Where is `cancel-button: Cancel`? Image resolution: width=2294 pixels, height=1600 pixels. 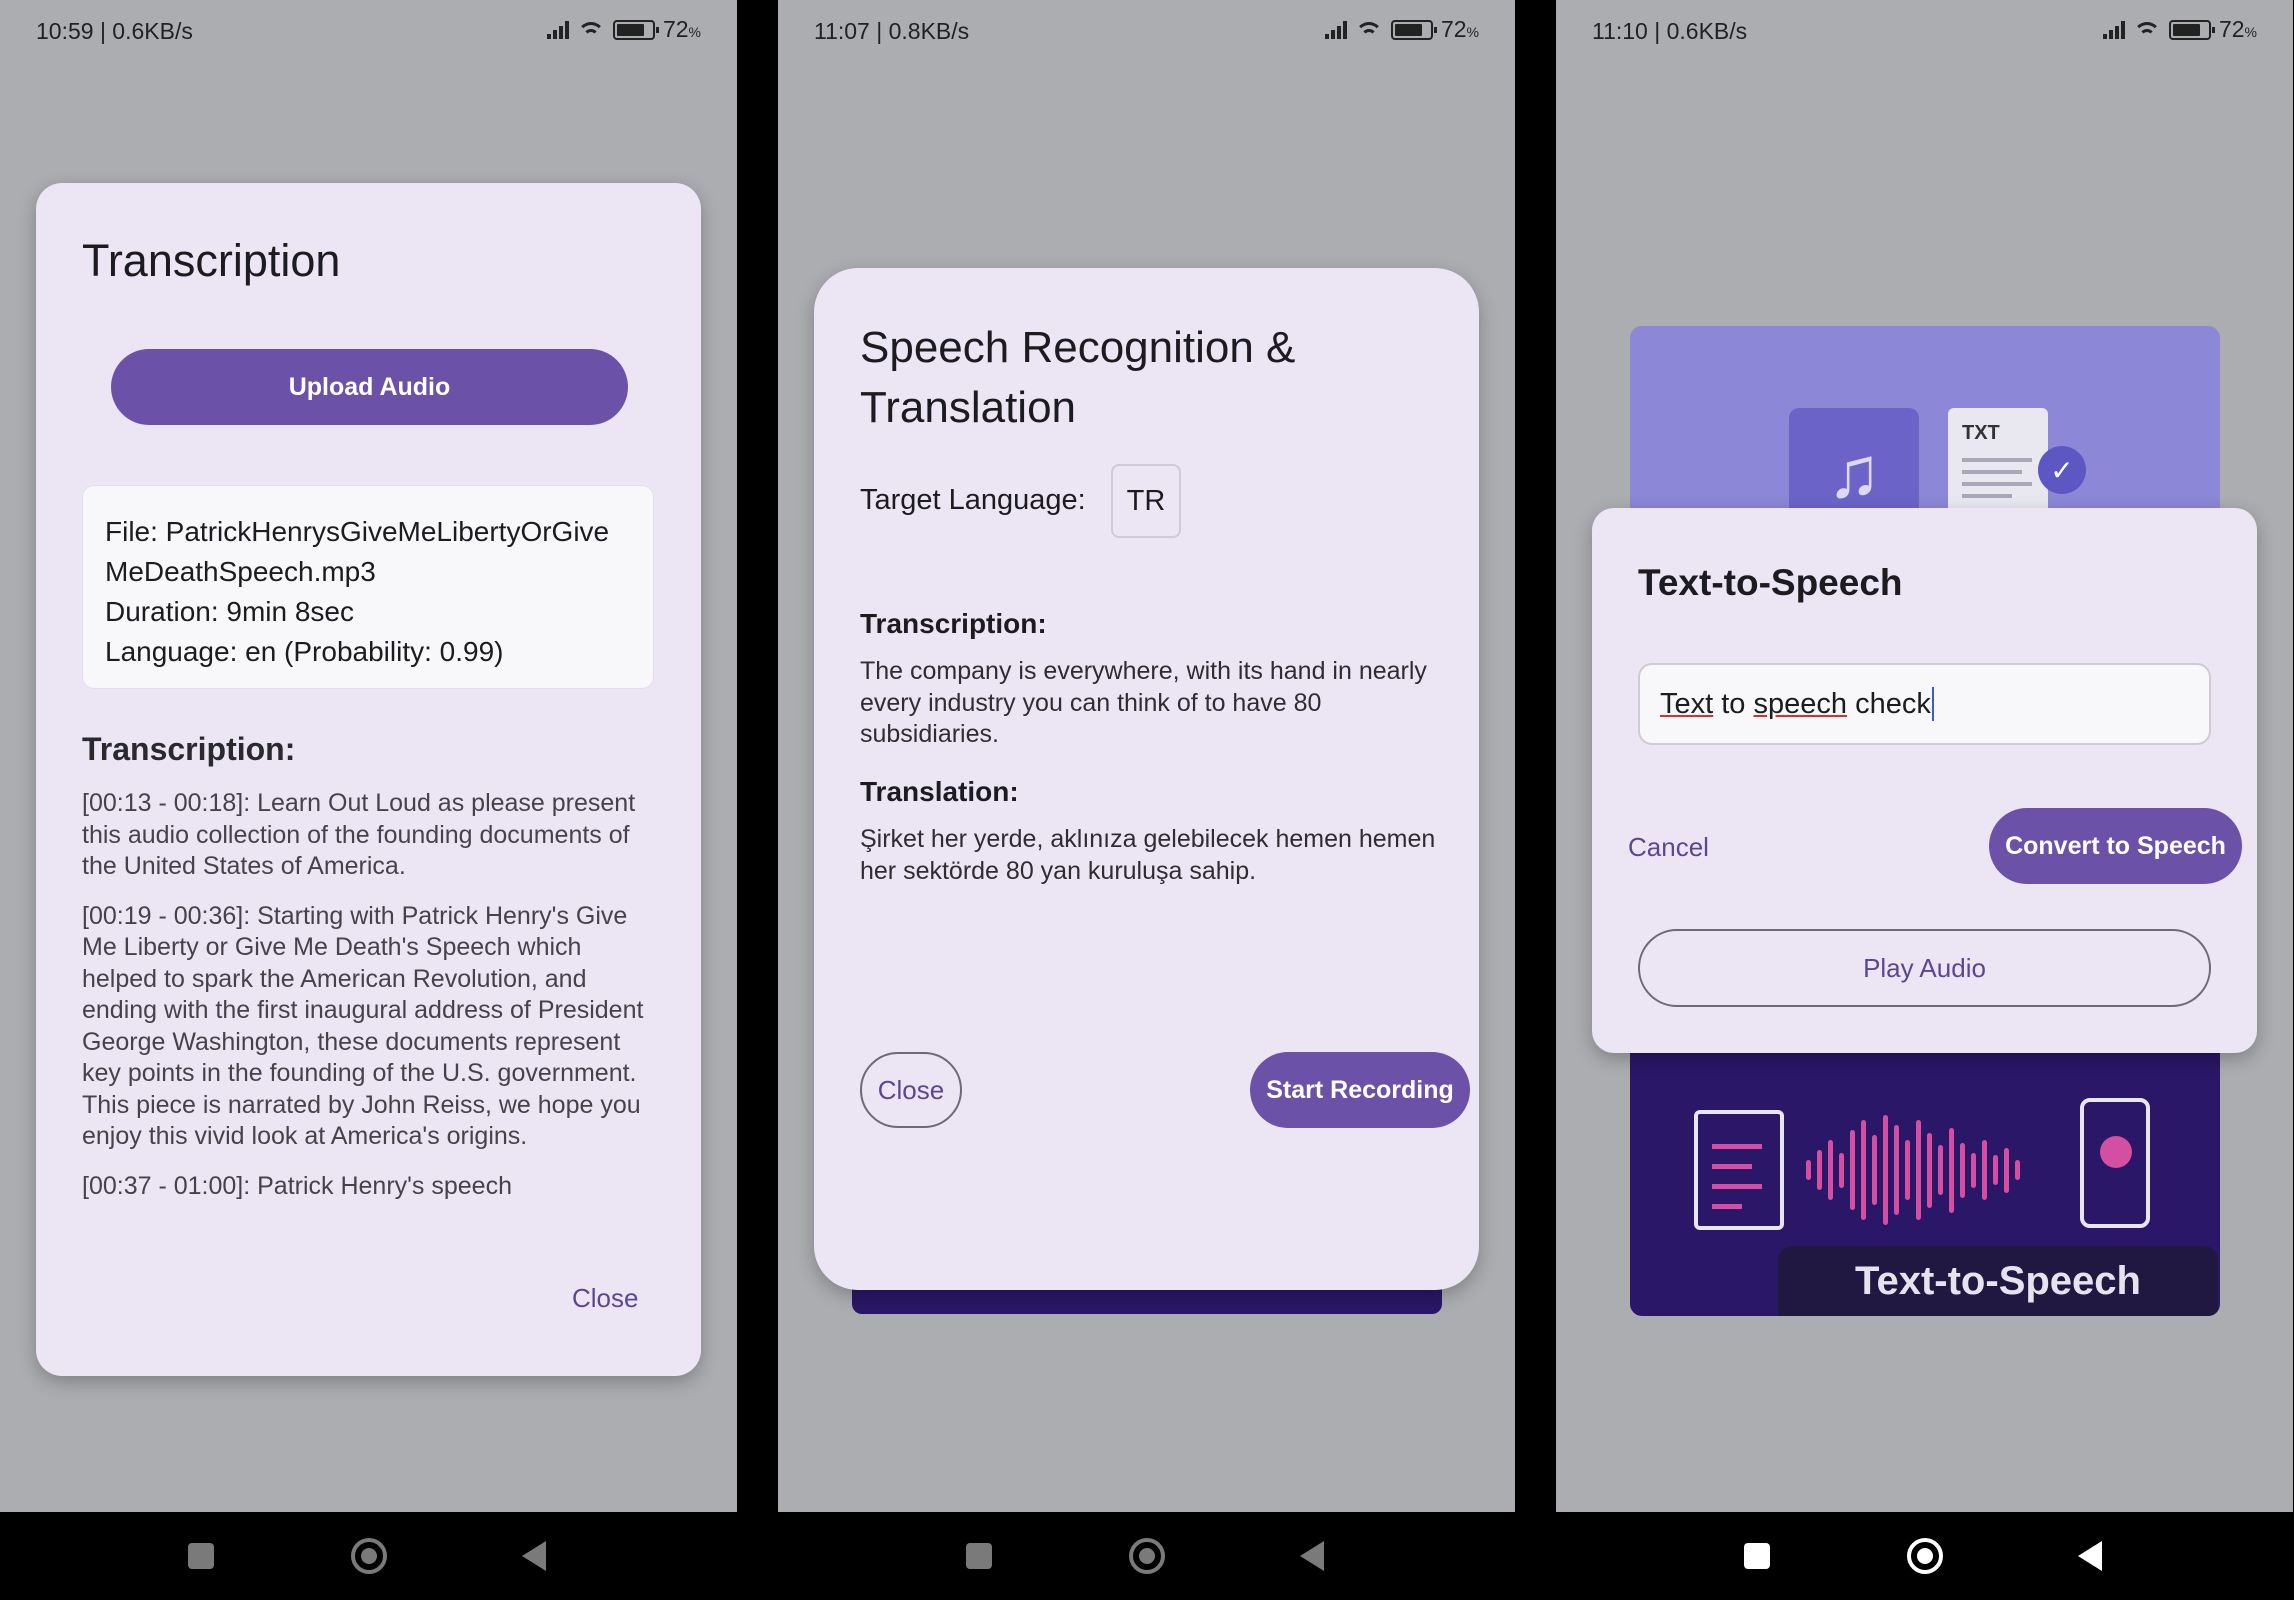 cancel-button: Cancel is located at coordinates (1668, 847).